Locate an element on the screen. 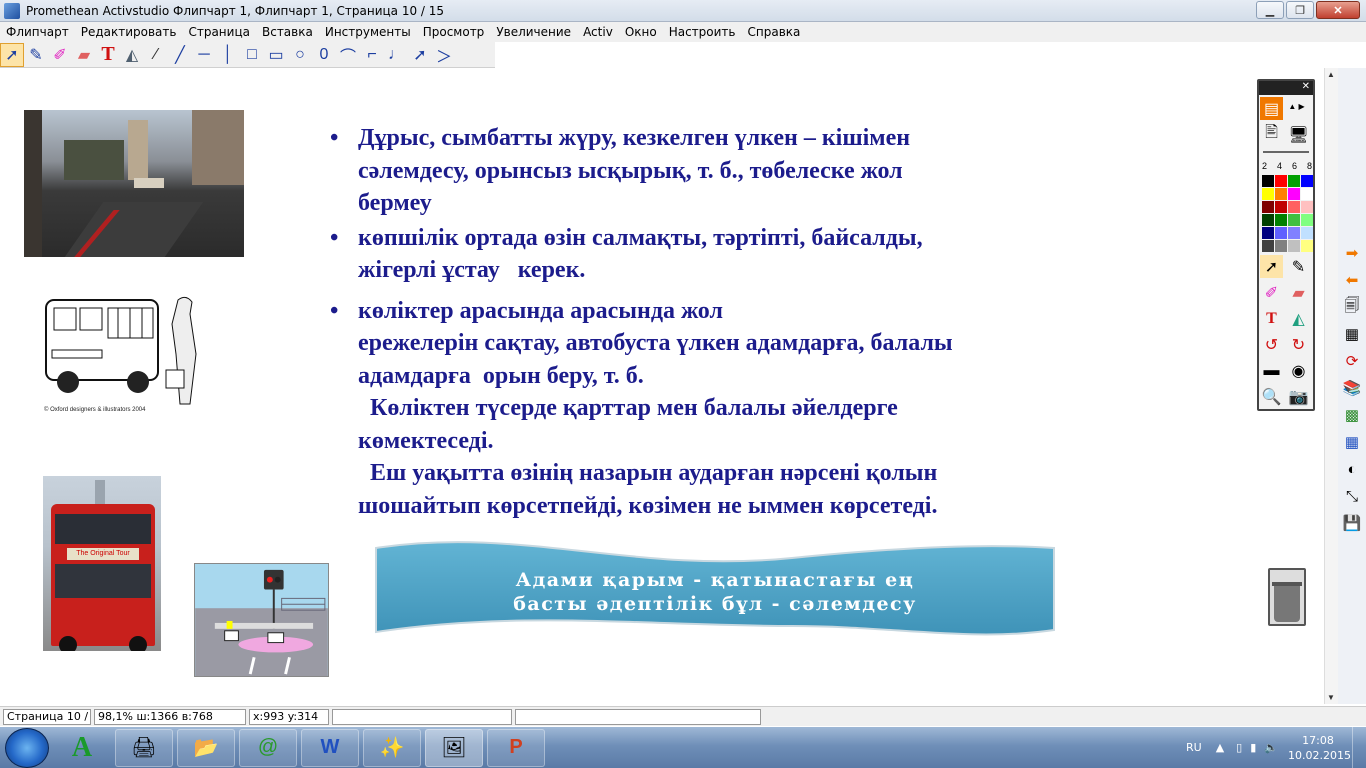 The height and width of the screenshot is (768, 1366). start-button is located at coordinates (27, 747).